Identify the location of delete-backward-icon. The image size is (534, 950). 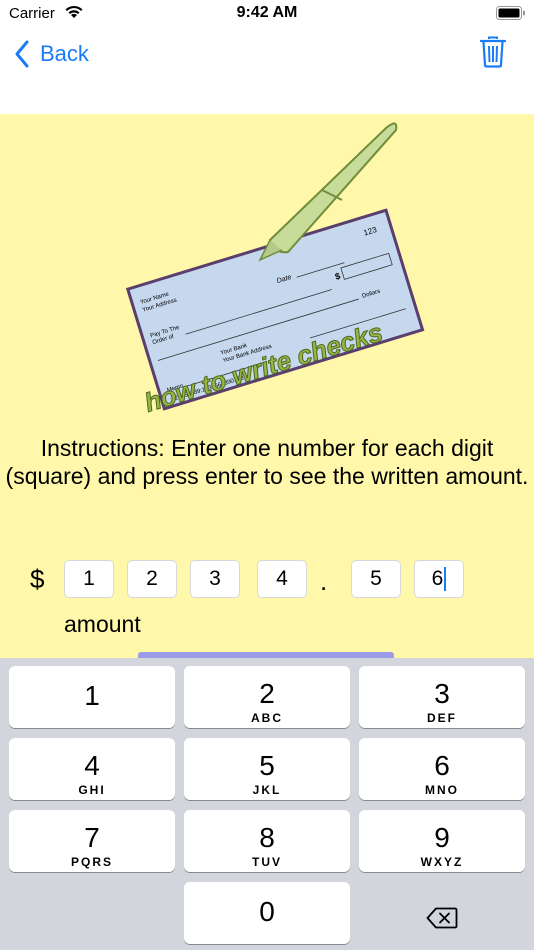
(442, 918).